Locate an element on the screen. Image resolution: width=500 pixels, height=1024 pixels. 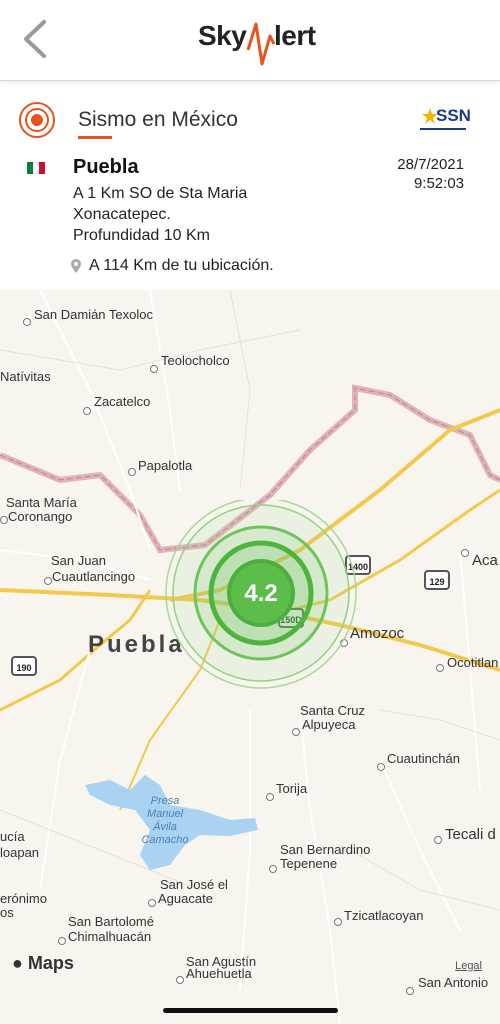
back-button is located at coordinates (38, 39).